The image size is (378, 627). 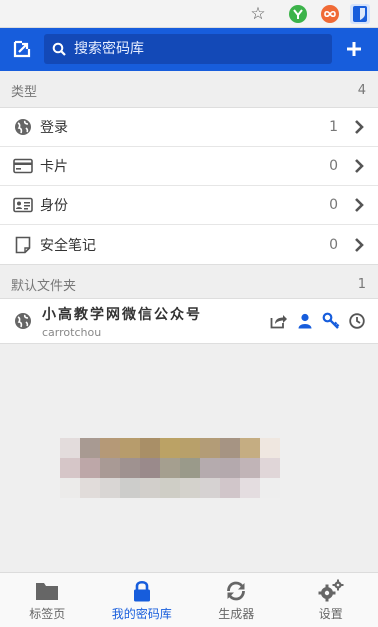 I want to click on folder-section-header: 默认文件夹 1, so click(x=189, y=284).